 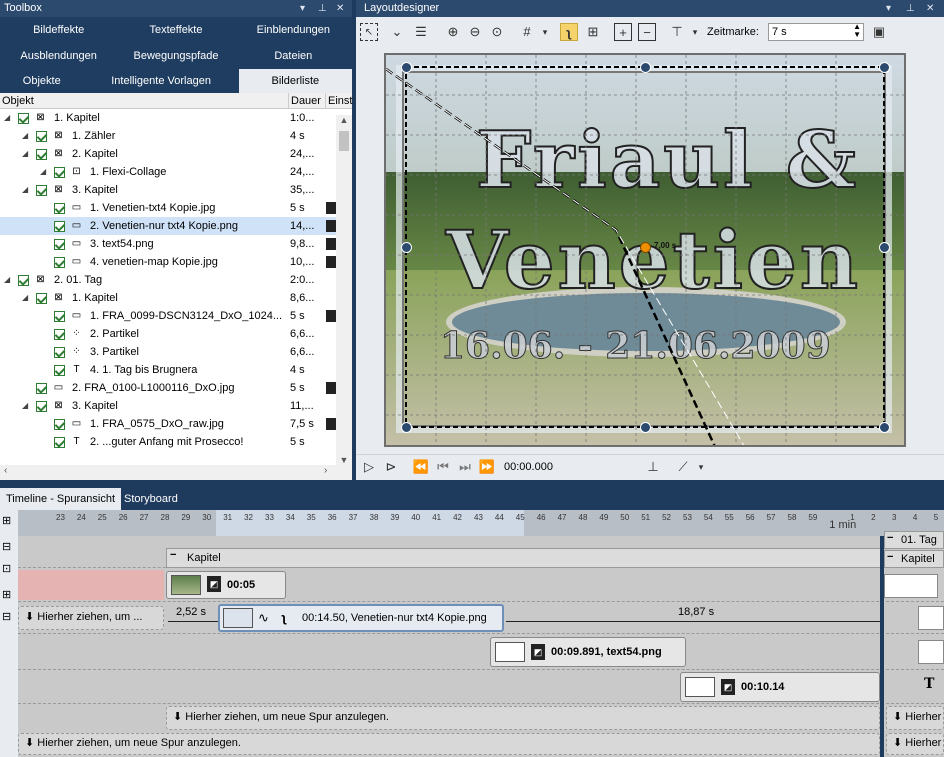 I want to click on tab-objekte: Objekte, so click(x=42, y=81).